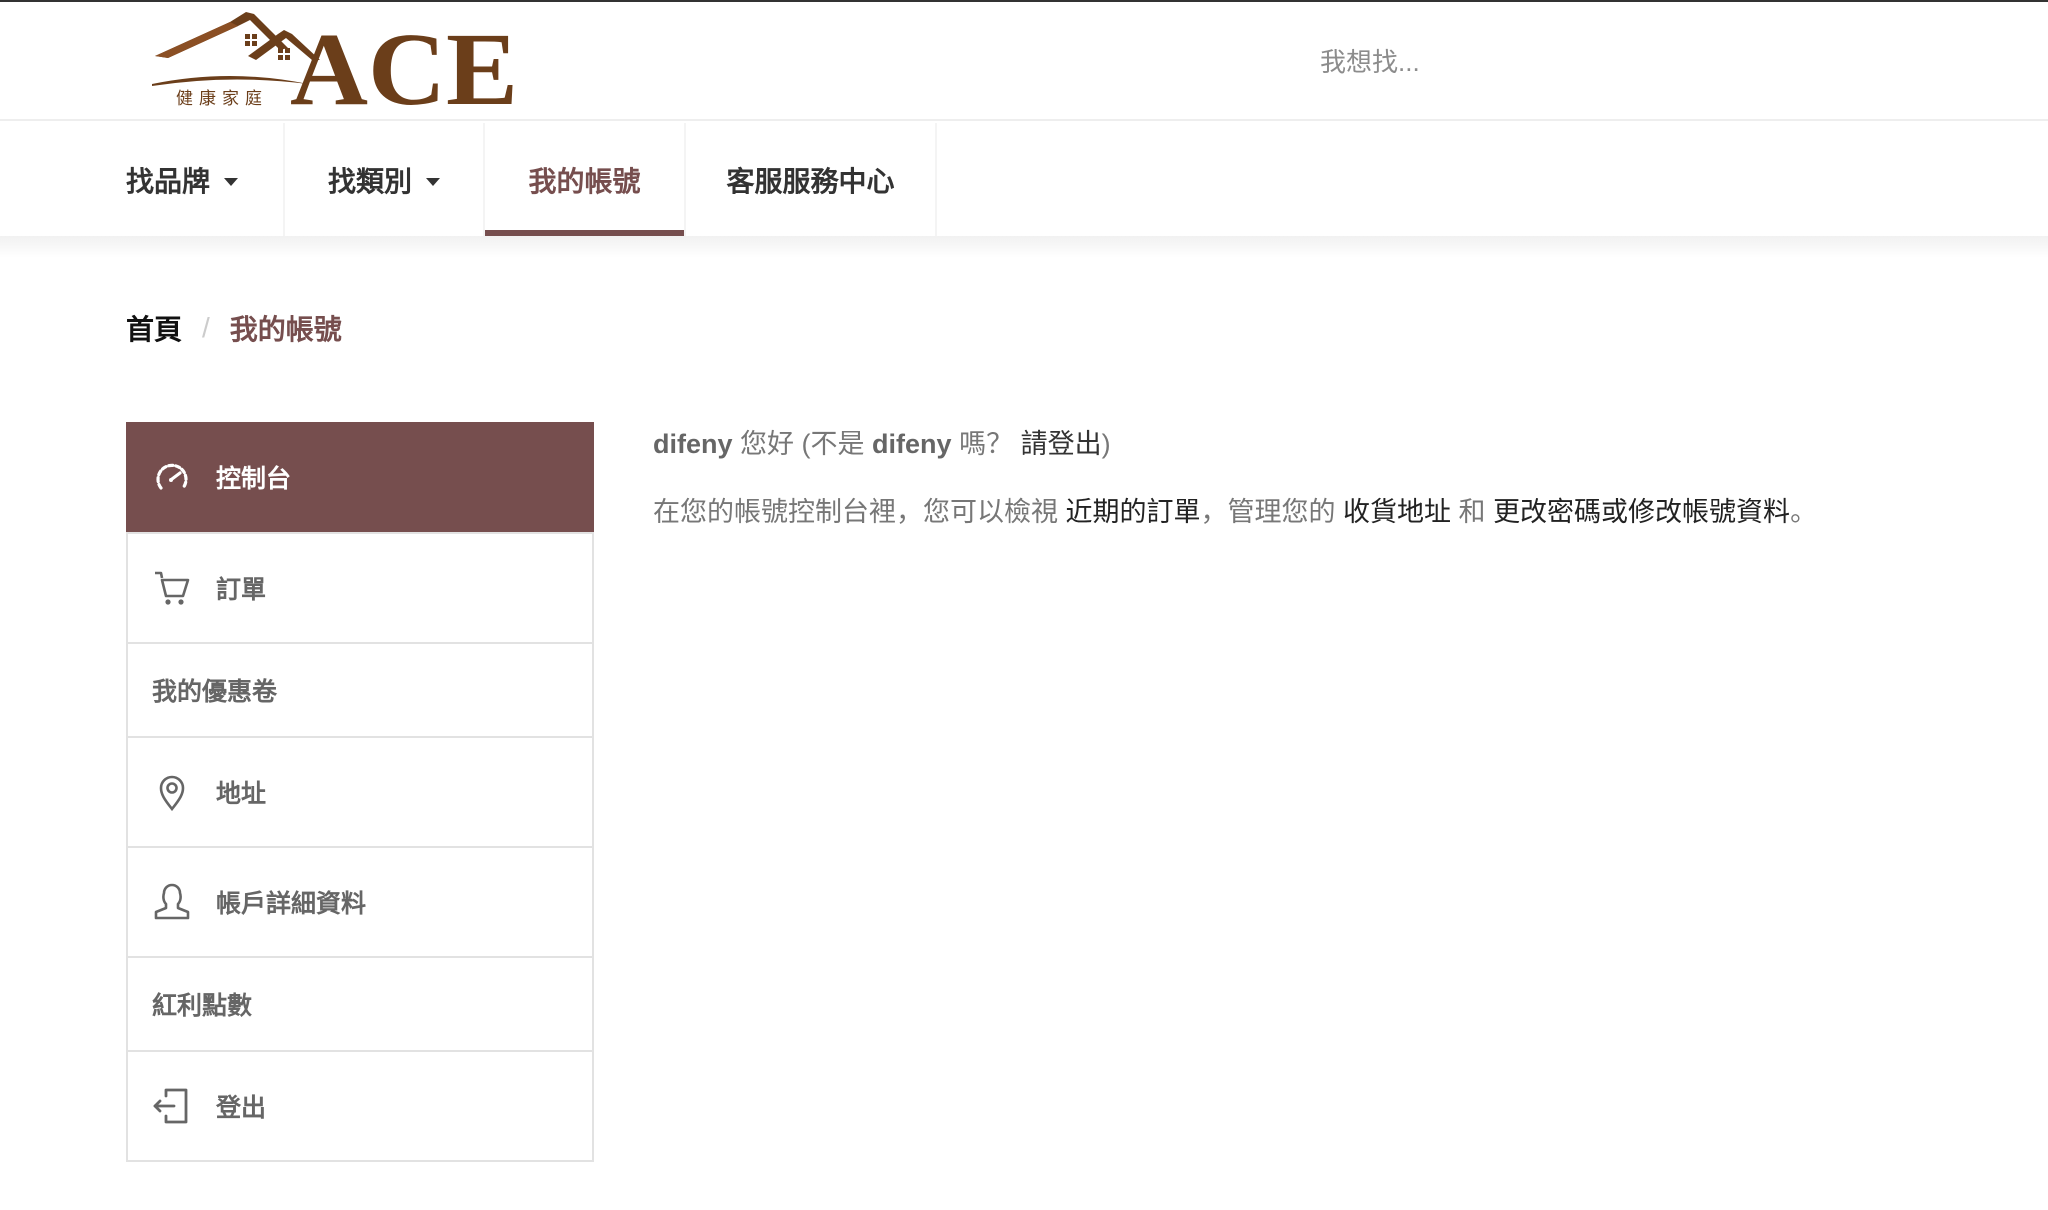 The image size is (2048, 1210). I want to click on sidebar-item-address: 地址, so click(360, 791).